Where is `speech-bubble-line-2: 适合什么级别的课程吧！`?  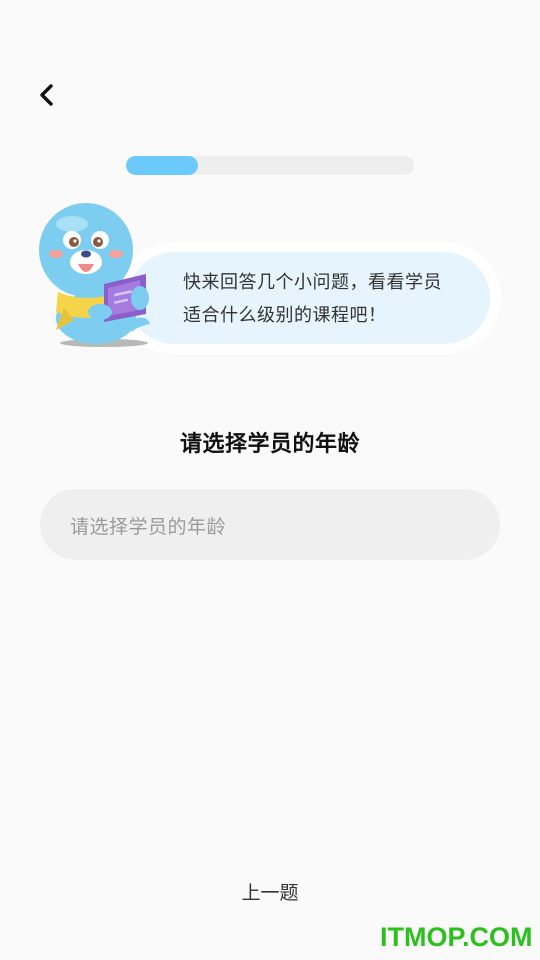 speech-bubble-line-2: 适合什么级别的课程吧！ is located at coordinates (285, 315).